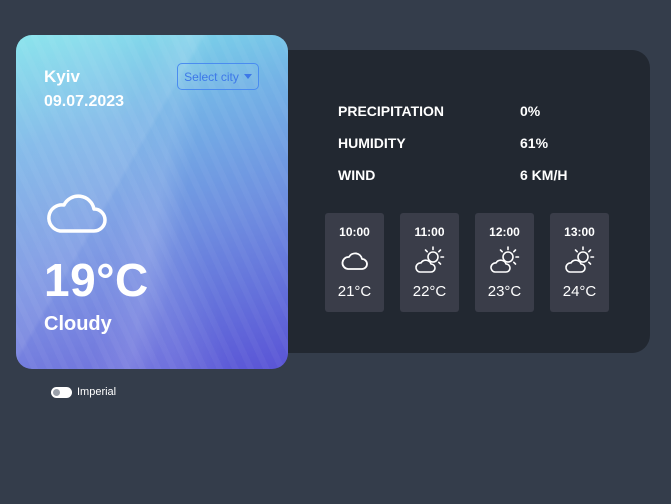  Describe the element at coordinates (354, 291) in the screenshot. I see `hour-temp: 21°C` at that location.